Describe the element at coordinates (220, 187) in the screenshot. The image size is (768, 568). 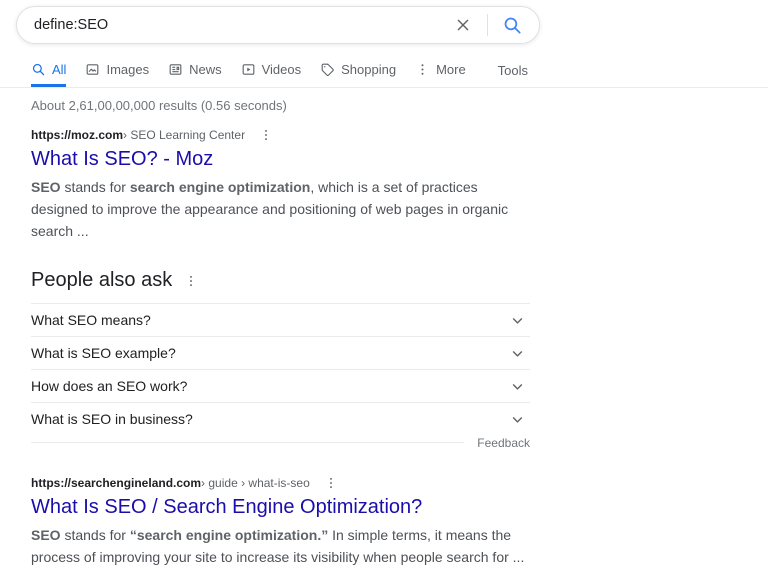
I see `snippet-bold-text: search engine optimization` at that location.